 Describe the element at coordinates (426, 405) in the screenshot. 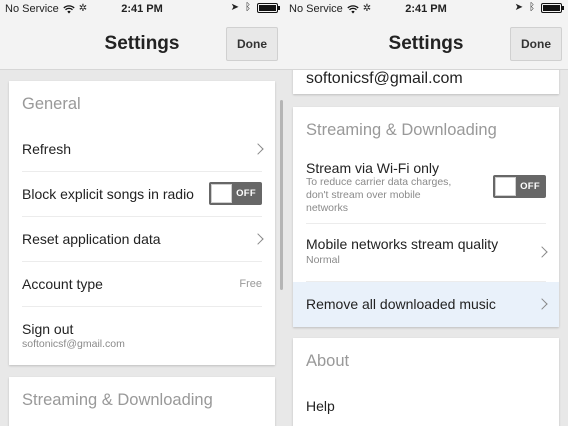

I see `help-row: Help` at that location.